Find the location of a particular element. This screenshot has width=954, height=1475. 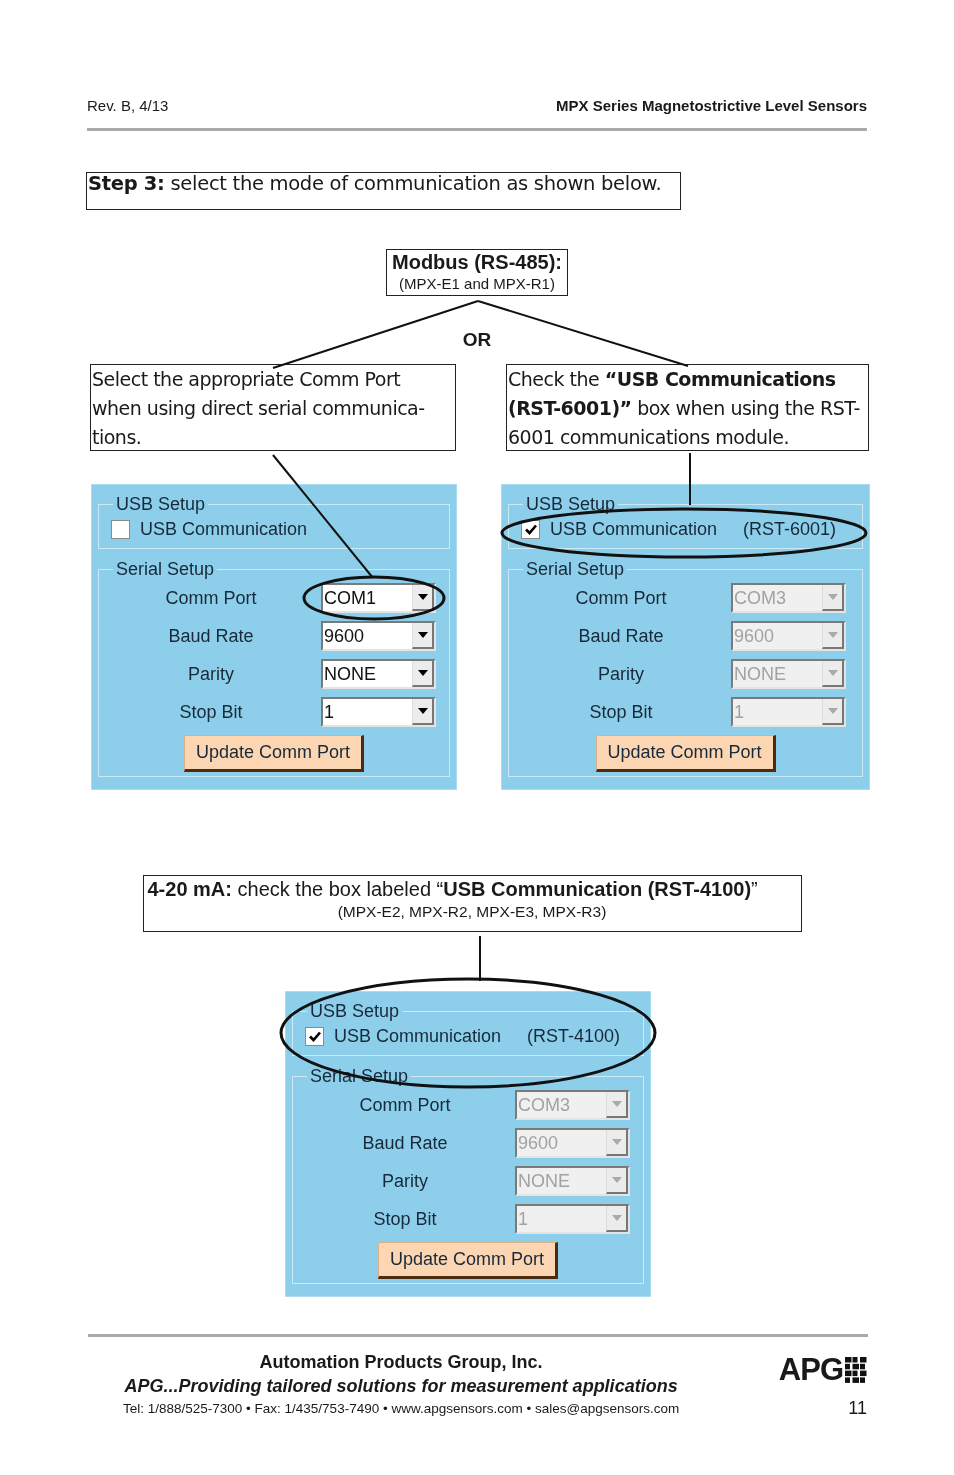

tagline: APG...Providing tailored solutions for measurement applications is located at coordinates (401, 1386).